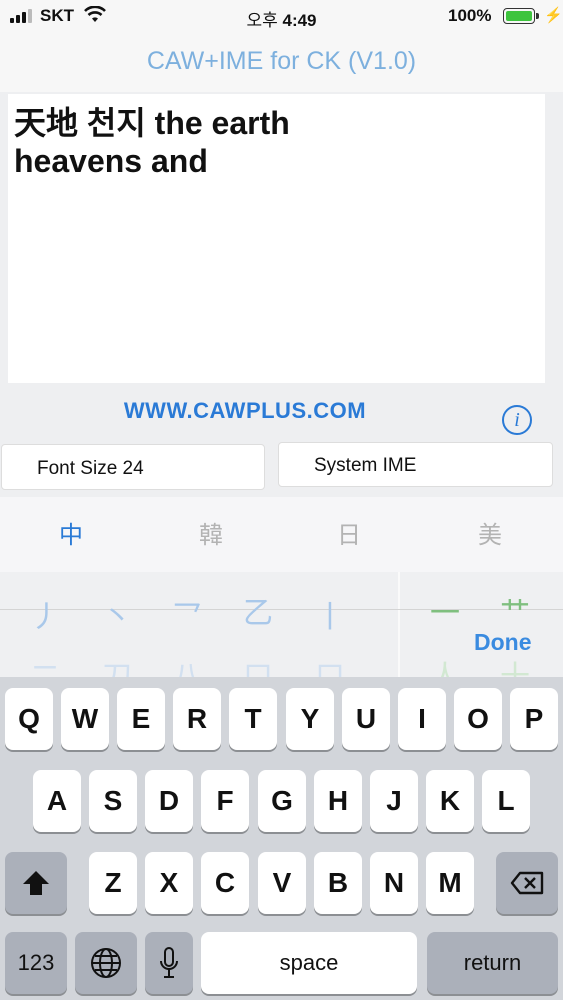 The height and width of the screenshot is (1000, 563). Describe the element at coordinates (450, 801) in the screenshot. I see `key-k: K` at that location.